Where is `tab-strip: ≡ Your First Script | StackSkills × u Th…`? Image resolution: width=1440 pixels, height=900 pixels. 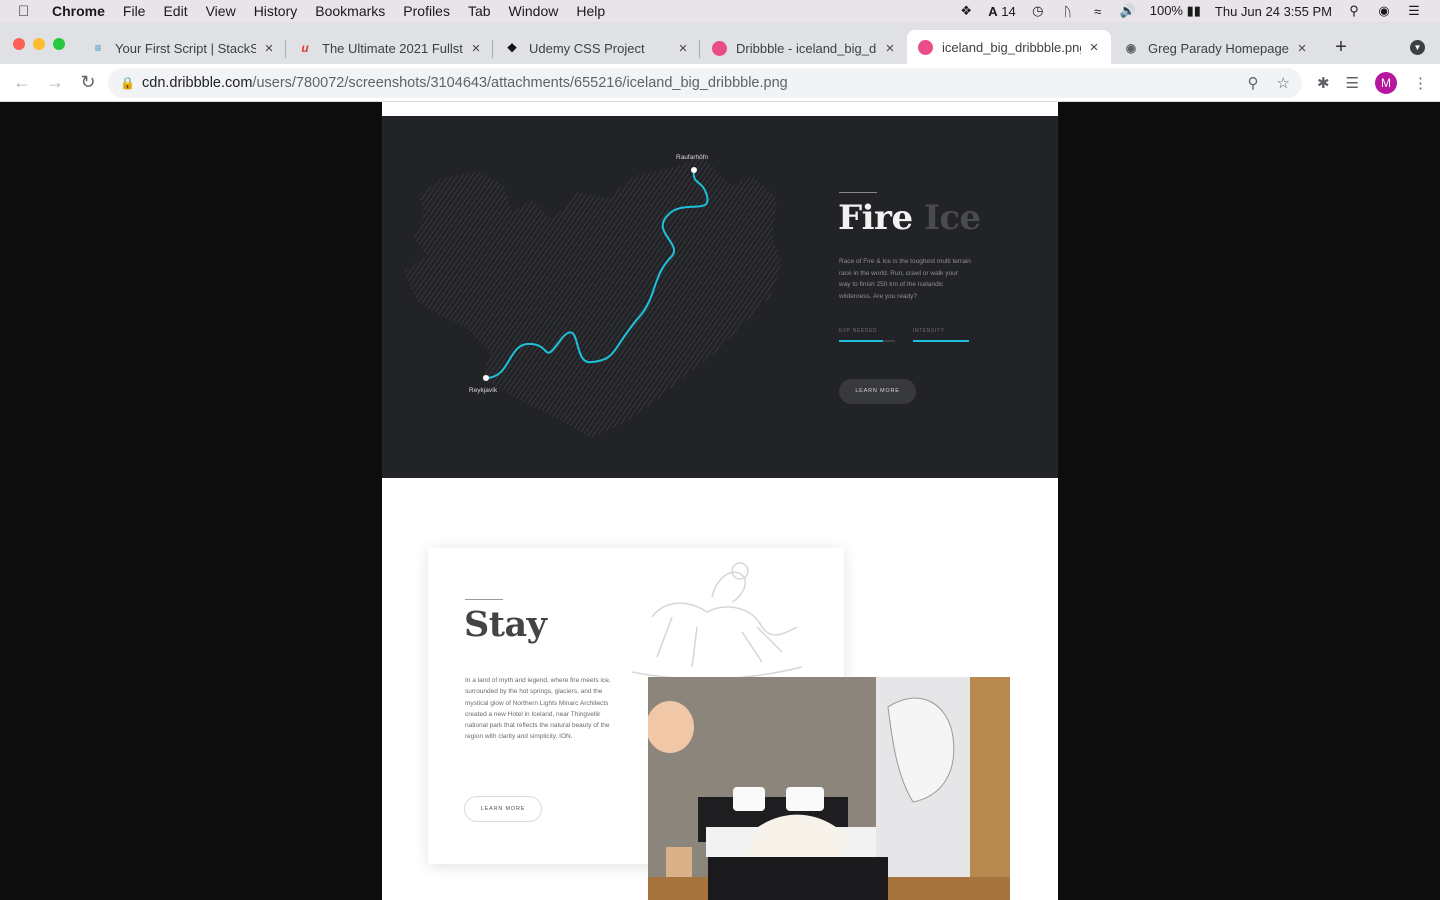 tab-strip: ≡ Your First Script | StackSkills × u Th… is located at coordinates (720, 43).